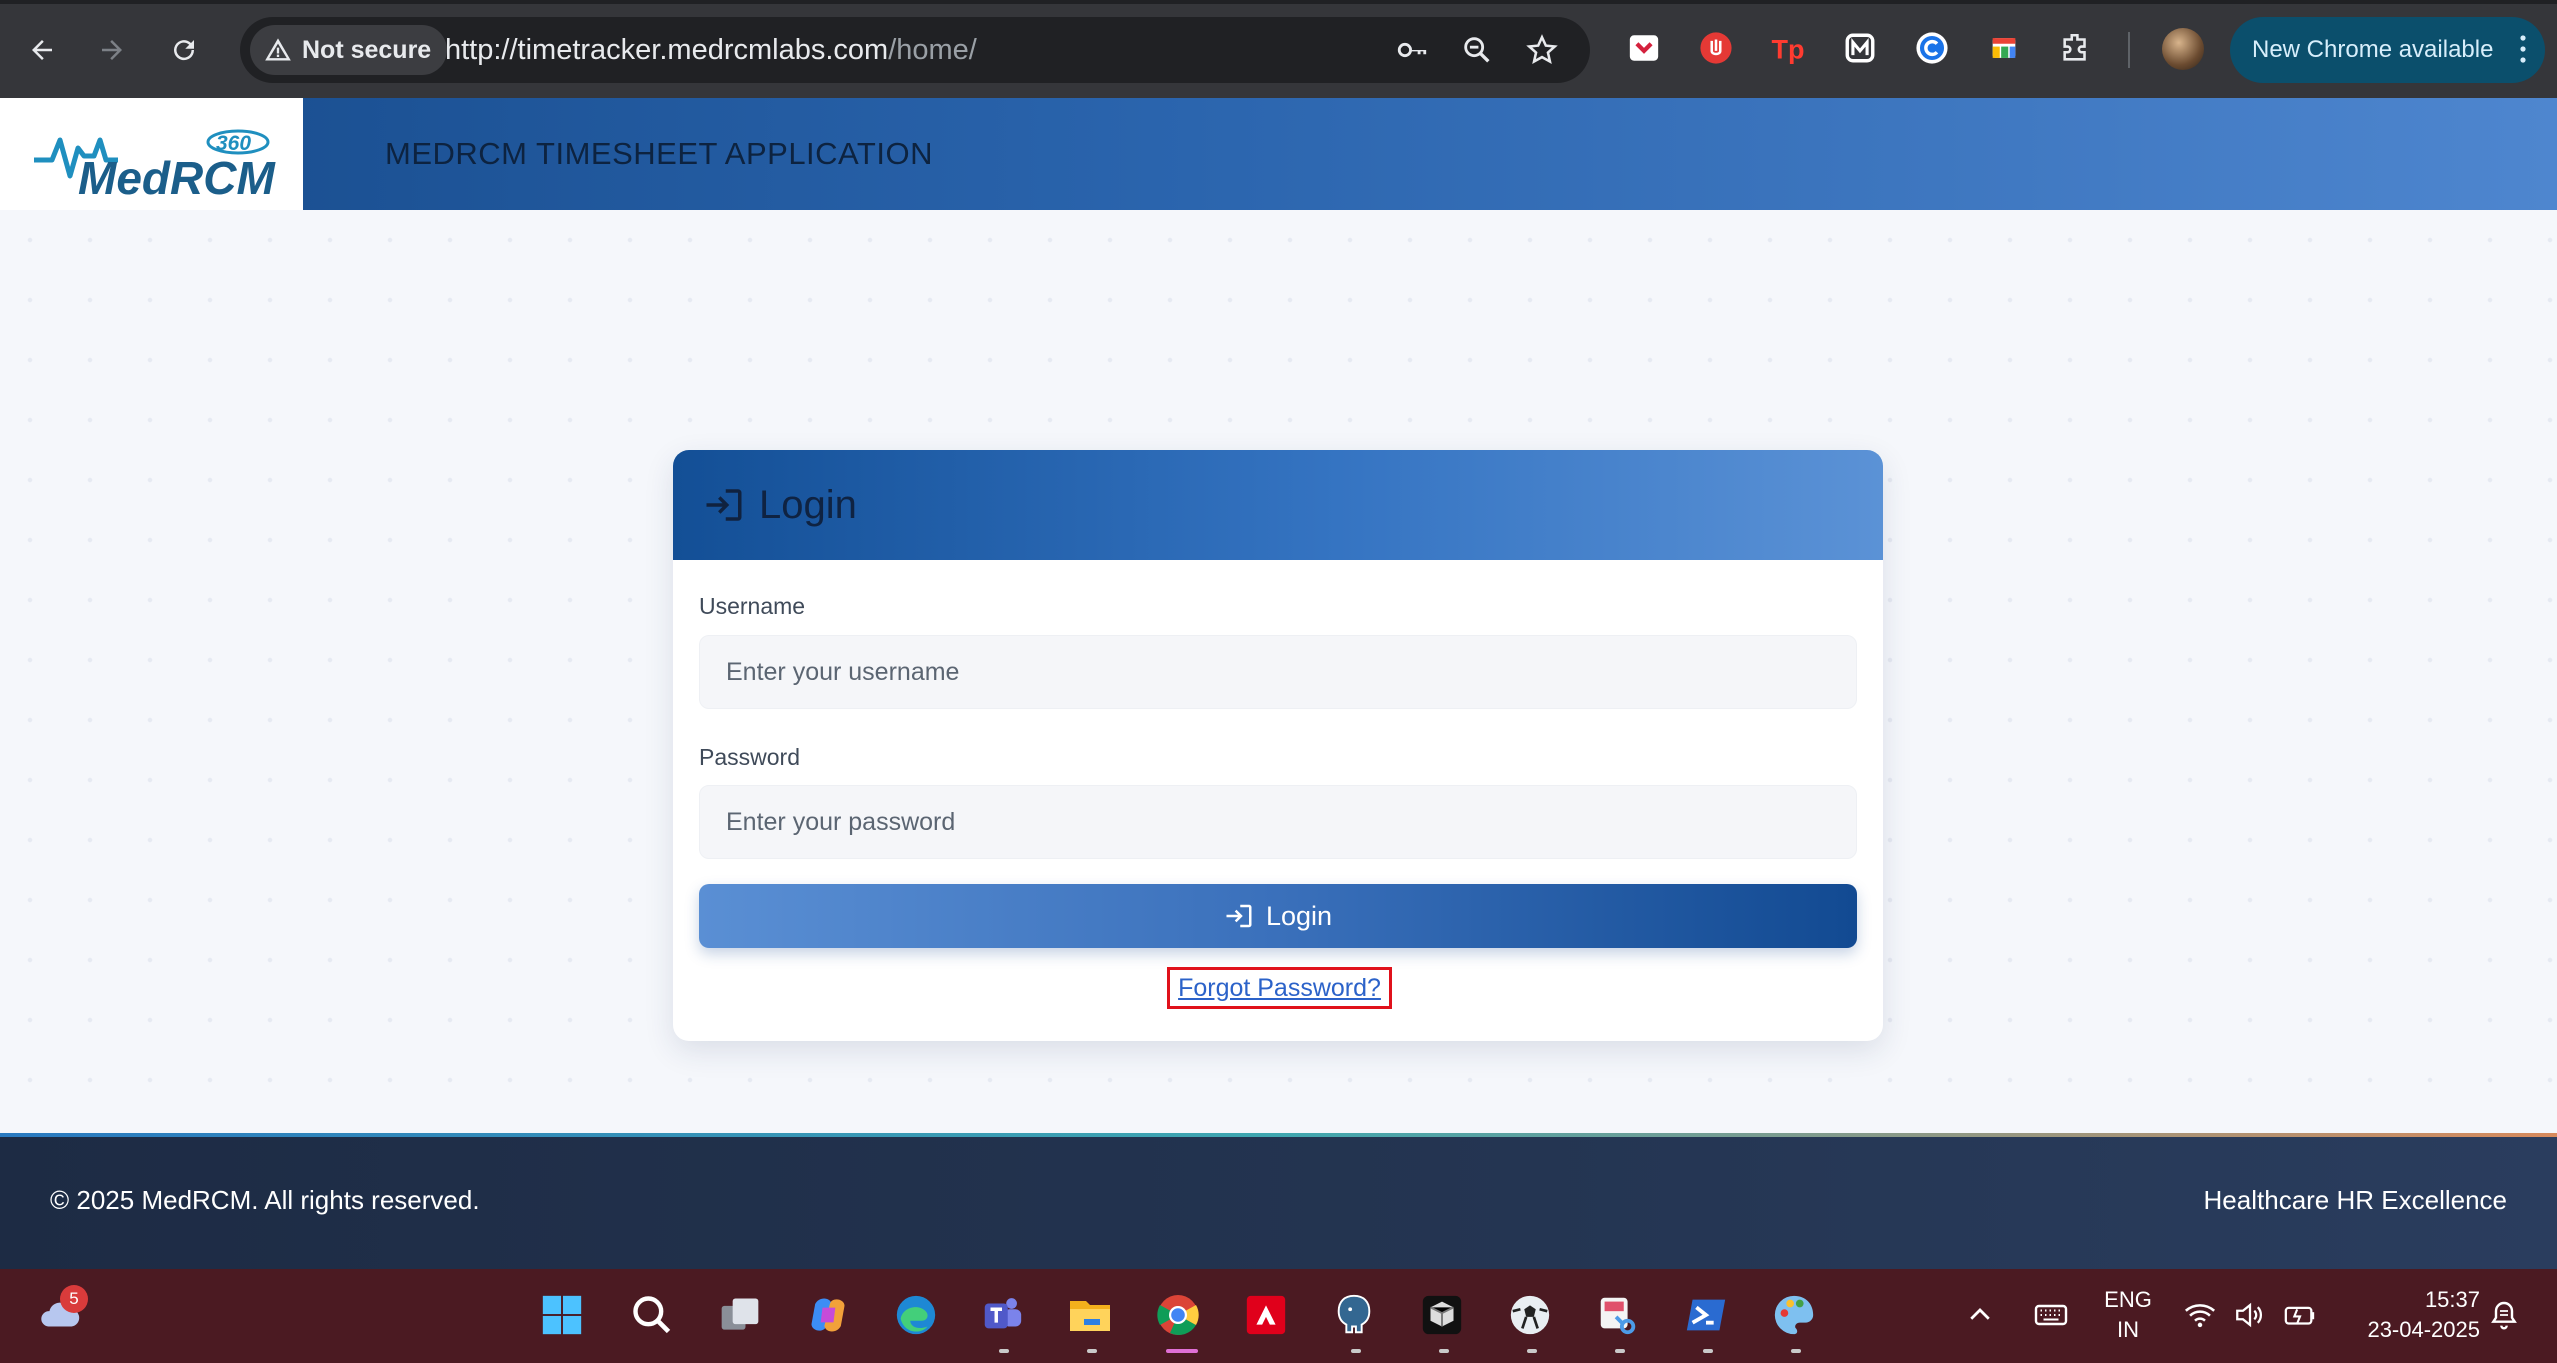 This screenshot has height=1363, width=2557. Describe the element at coordinates (1002, 1315) in the screenshot. I see `teams-icon` at that location.